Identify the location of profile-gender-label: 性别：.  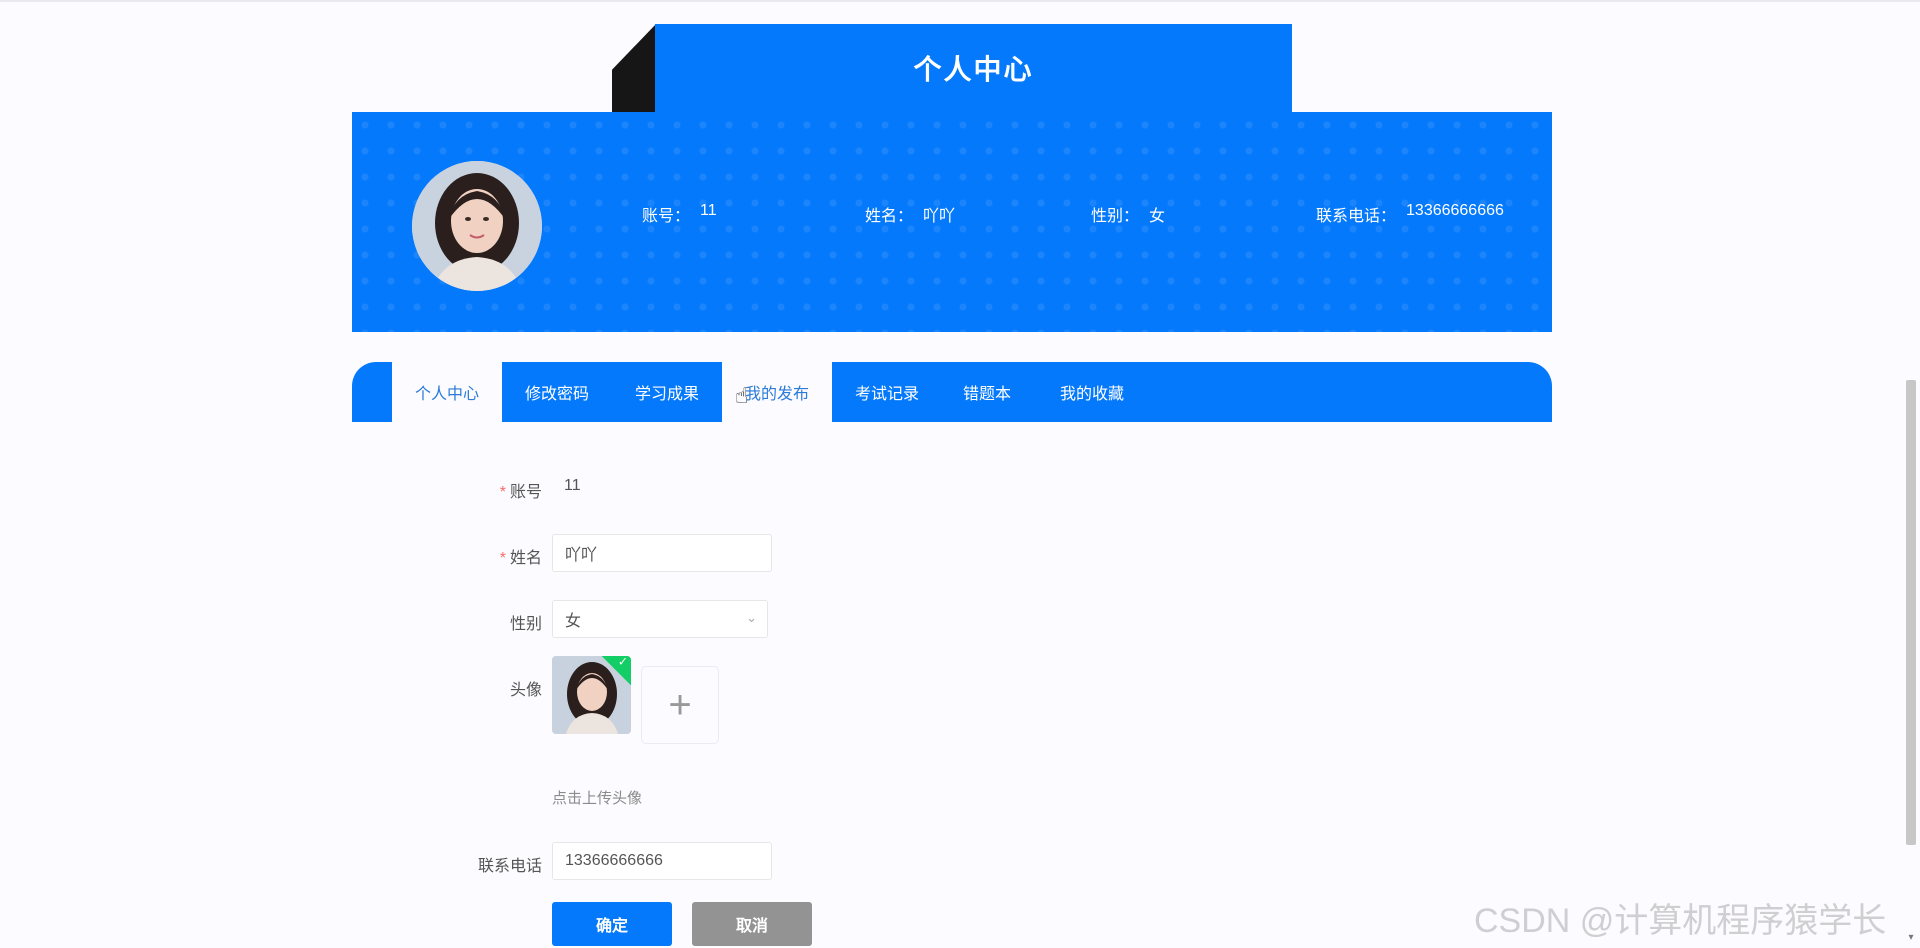
(1115, 216).